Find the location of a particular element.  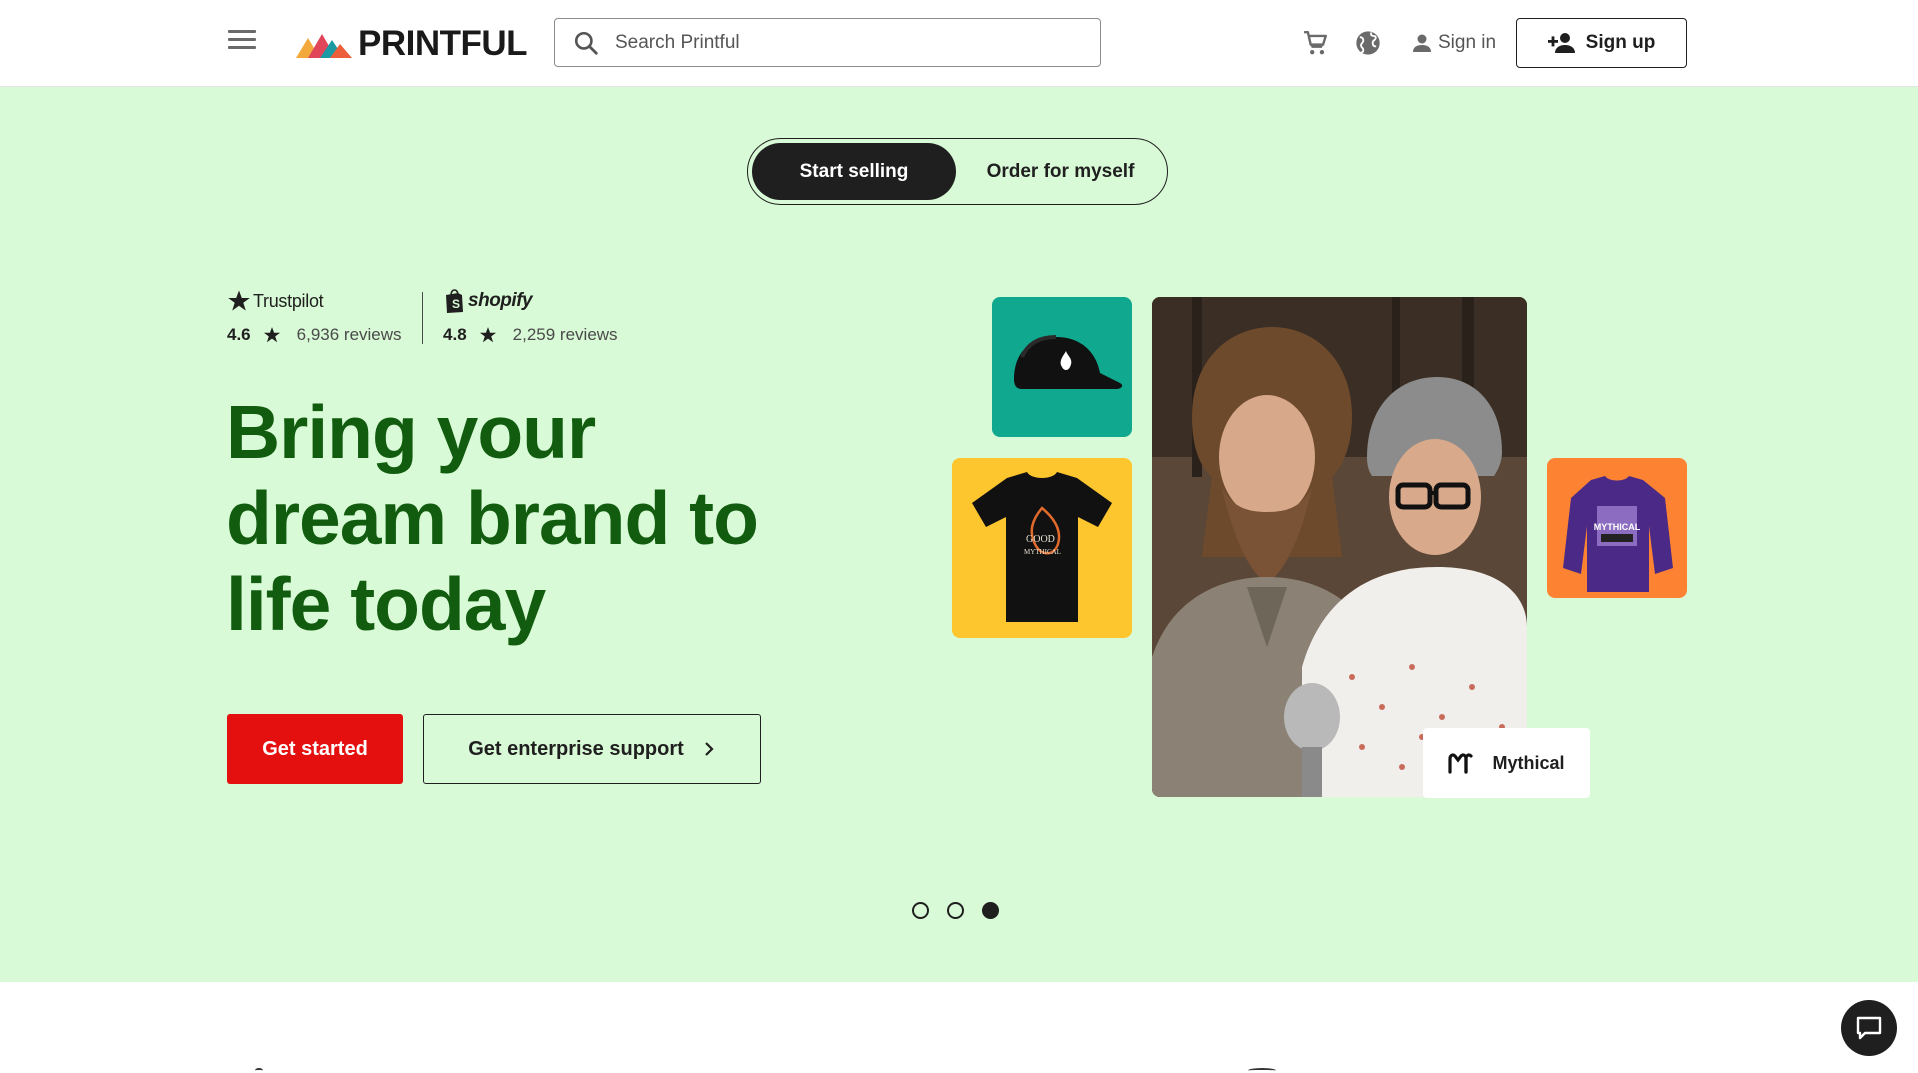

sign-up-button: Sign up is located at coordinates (1601, 43).